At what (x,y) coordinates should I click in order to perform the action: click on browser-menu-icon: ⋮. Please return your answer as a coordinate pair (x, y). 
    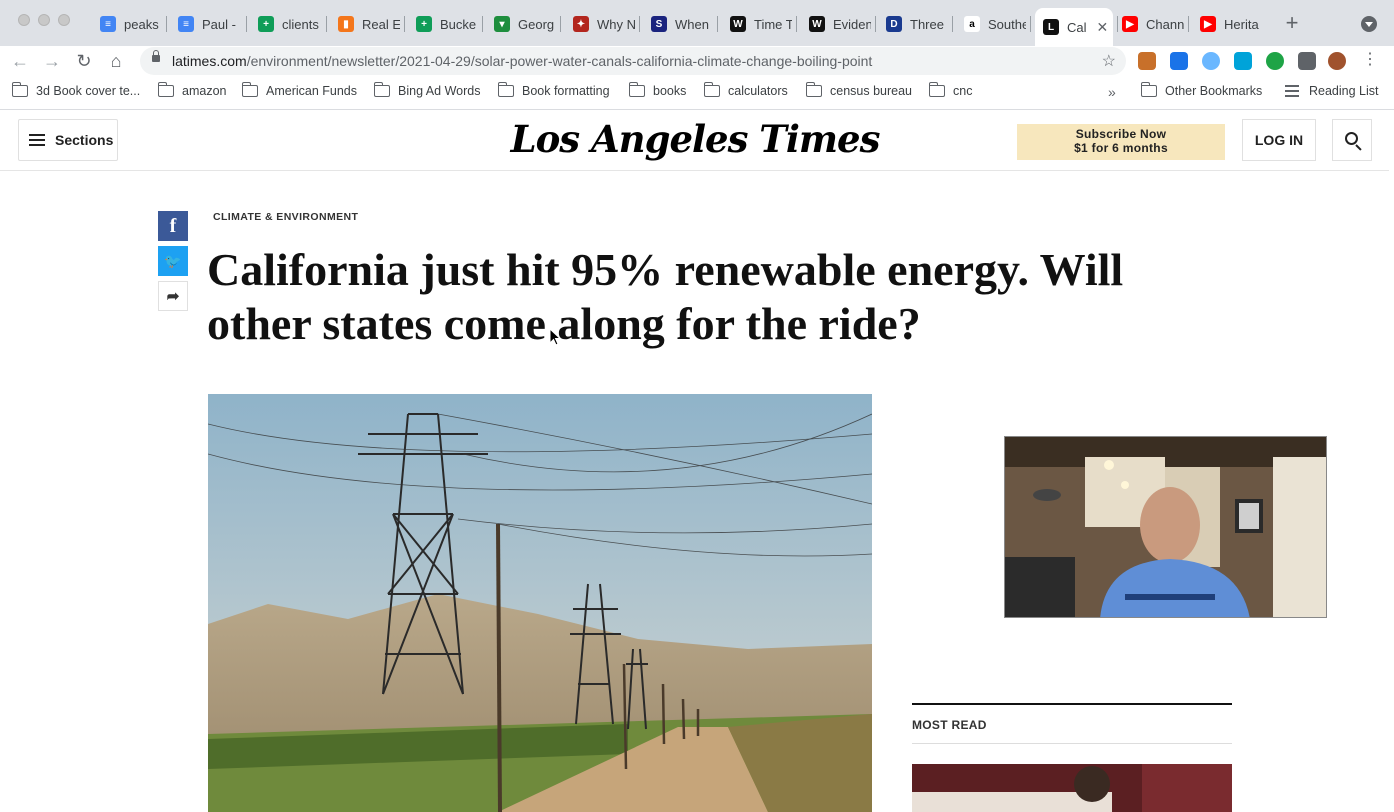
    Looking at the image, I should click on (1370, 61).